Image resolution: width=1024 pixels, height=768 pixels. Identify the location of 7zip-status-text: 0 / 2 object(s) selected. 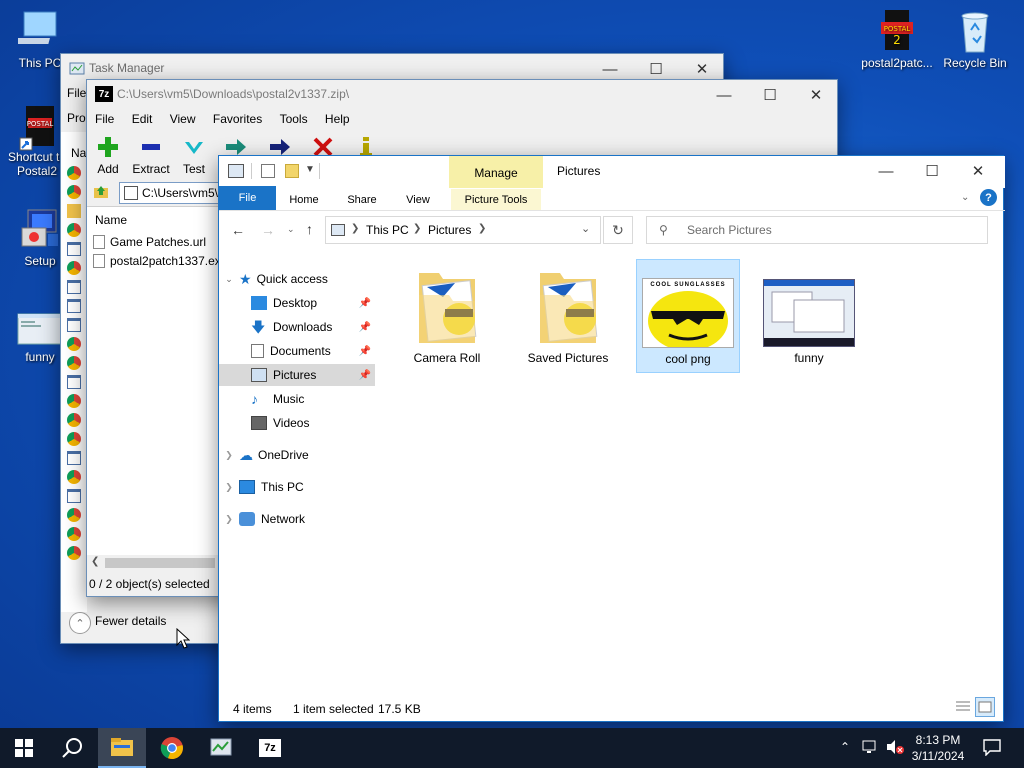
(149, 584).